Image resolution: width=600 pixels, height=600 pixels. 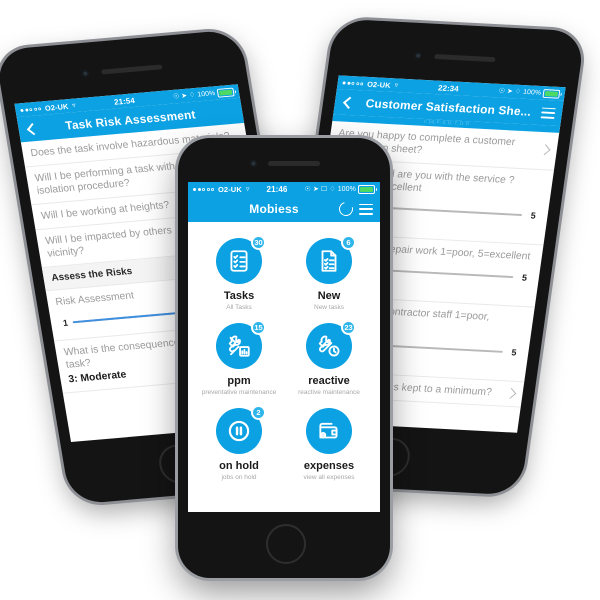 I want to click on tile-reactive: 23 reactive reactive maintenance, so click(x=329, y=358).